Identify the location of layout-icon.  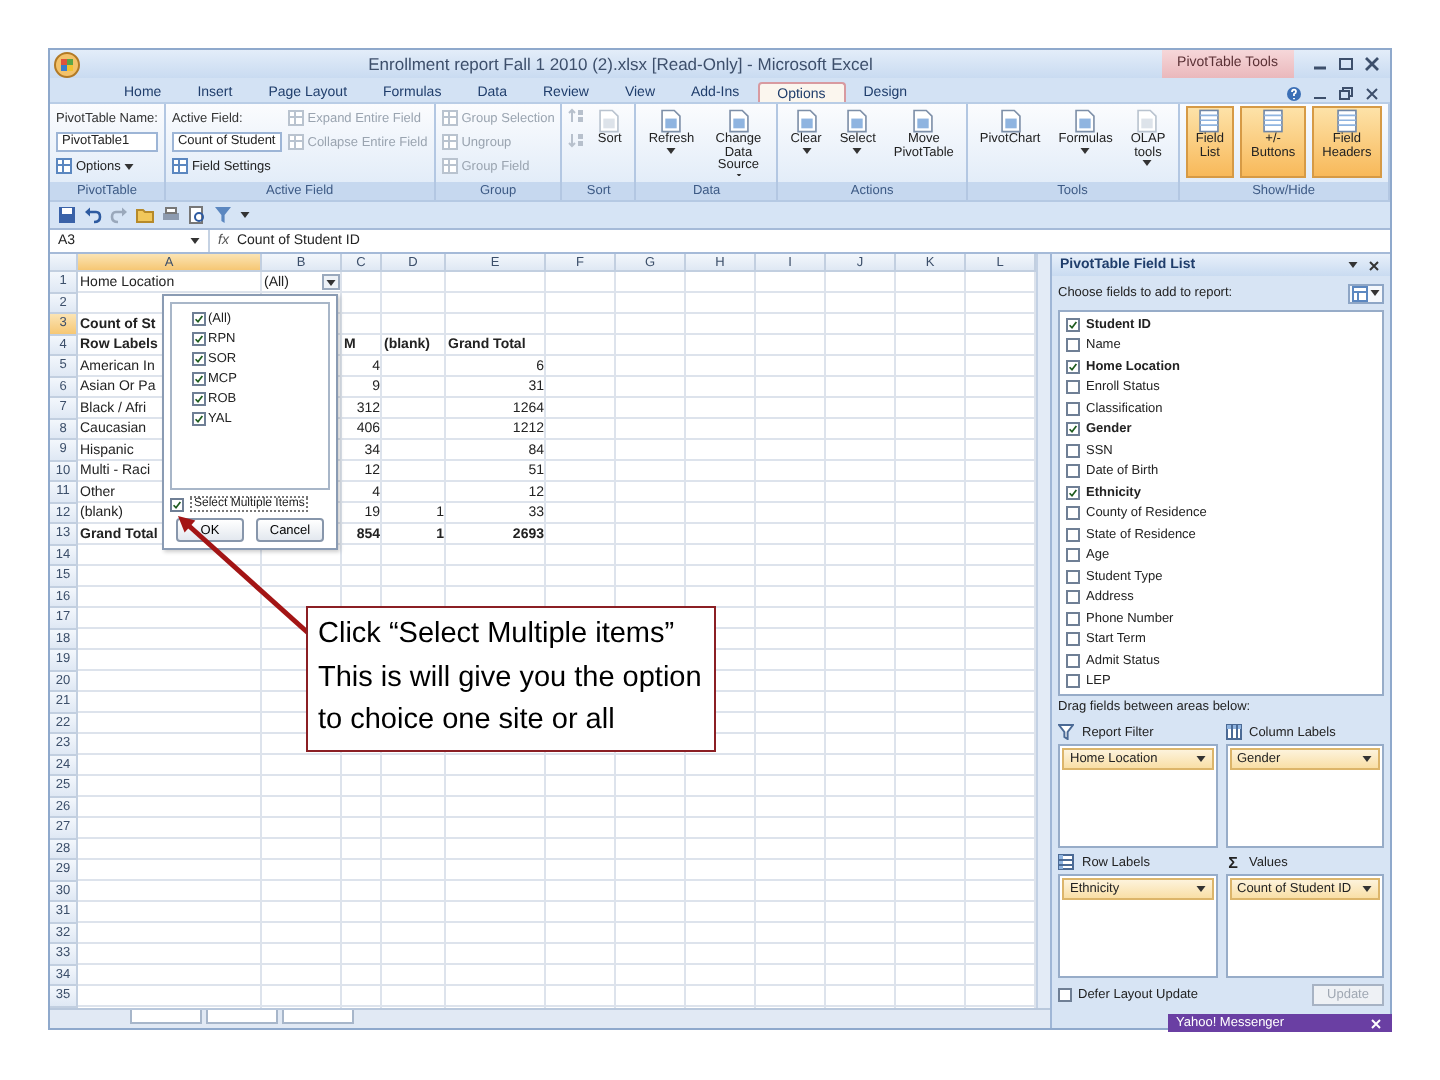
(1360, 293).